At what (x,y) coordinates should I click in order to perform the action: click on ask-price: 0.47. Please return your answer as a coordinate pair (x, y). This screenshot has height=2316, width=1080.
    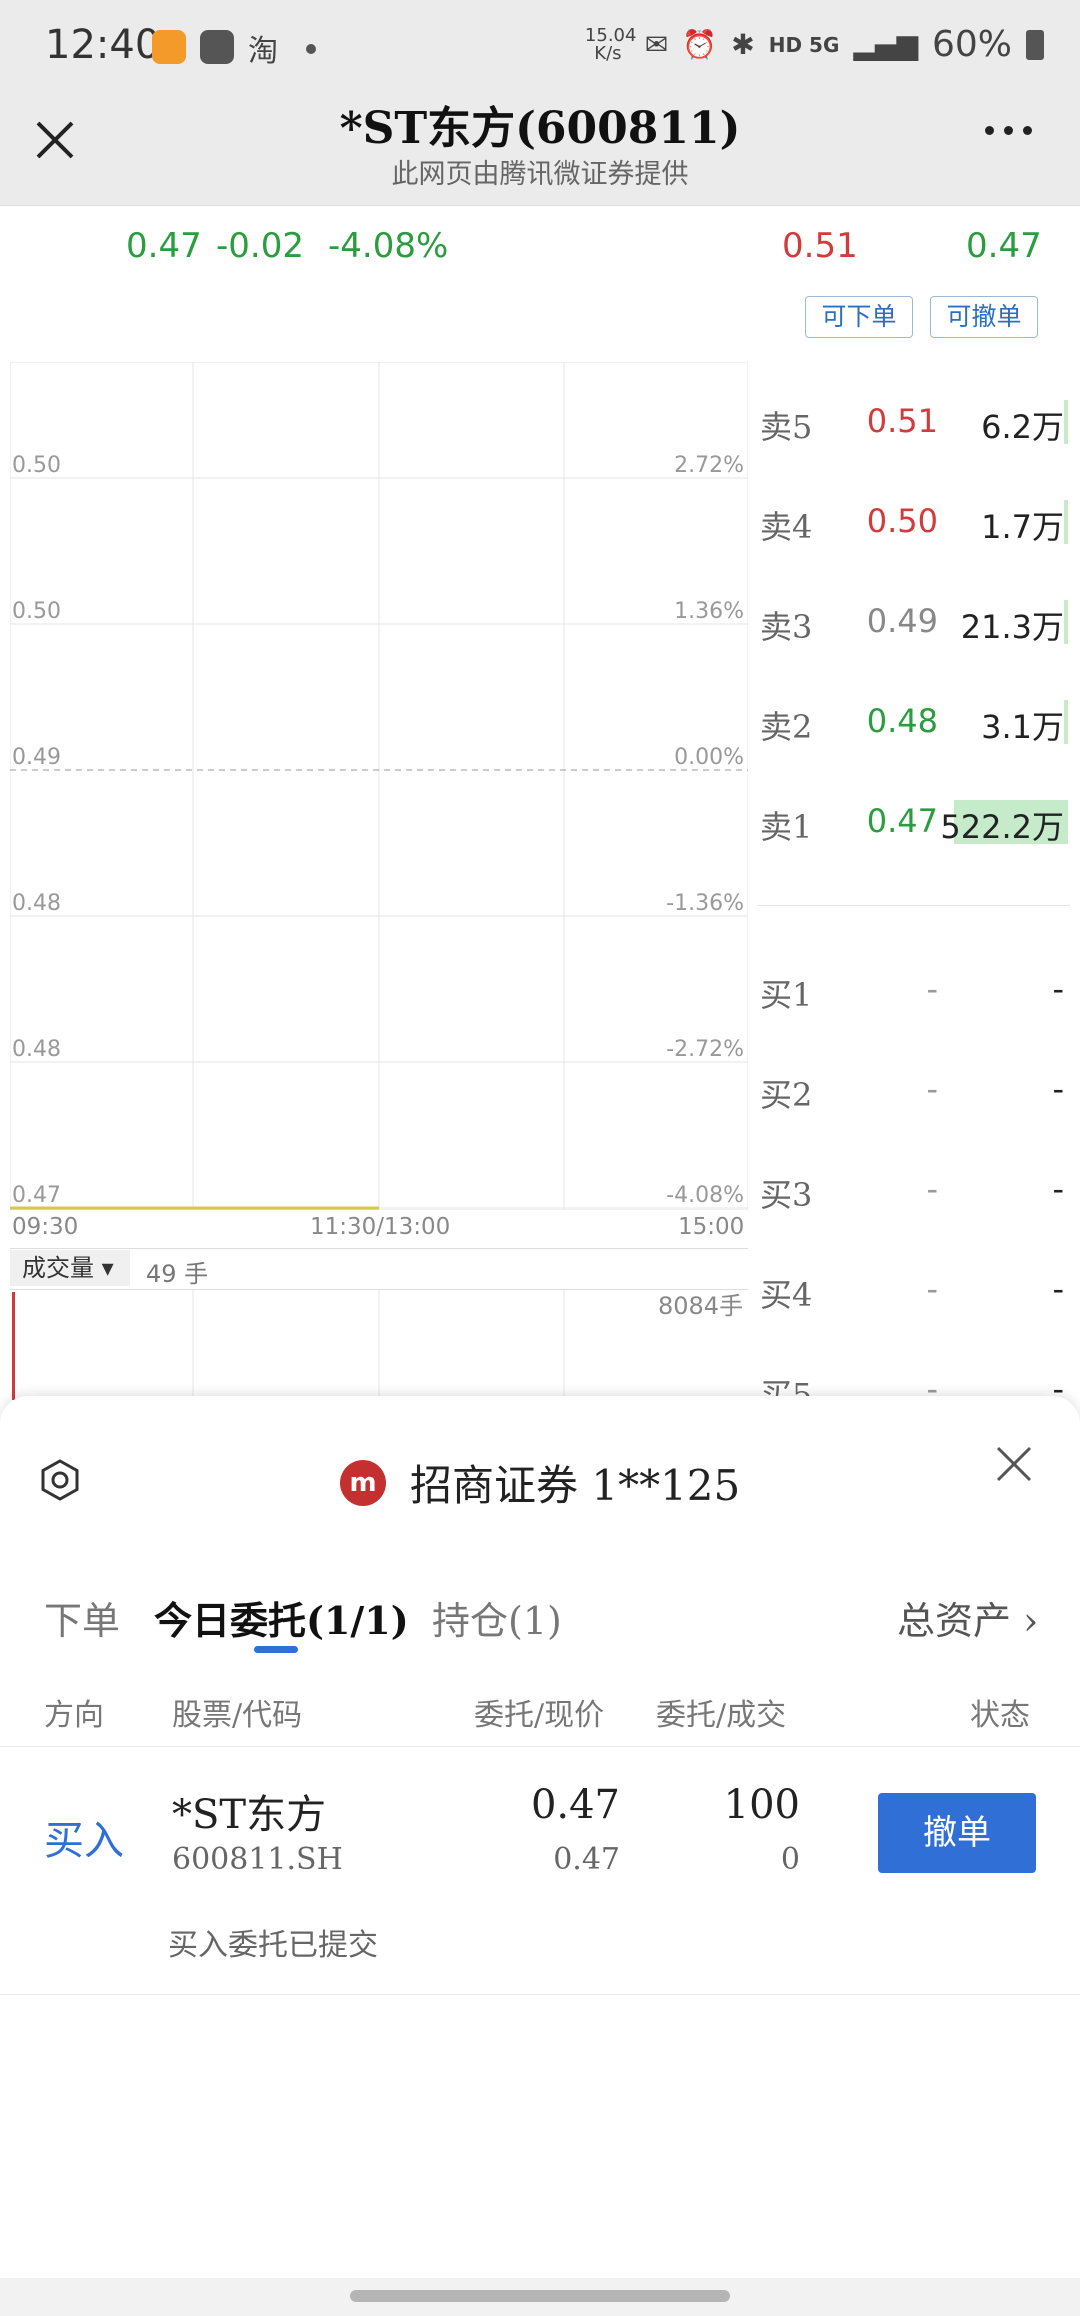
    Looking at the image, I should click on (902, 821).